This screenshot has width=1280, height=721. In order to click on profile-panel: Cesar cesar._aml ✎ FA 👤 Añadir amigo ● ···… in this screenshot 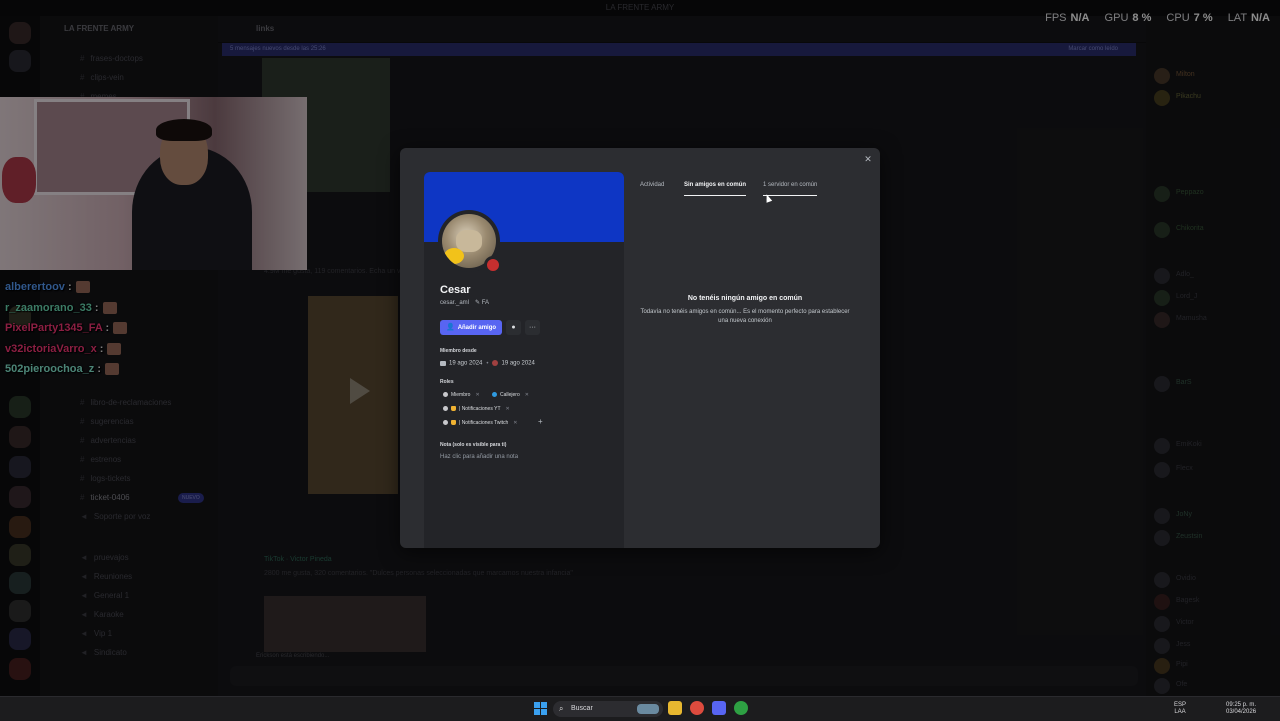, I will do `click(524, 360)`.